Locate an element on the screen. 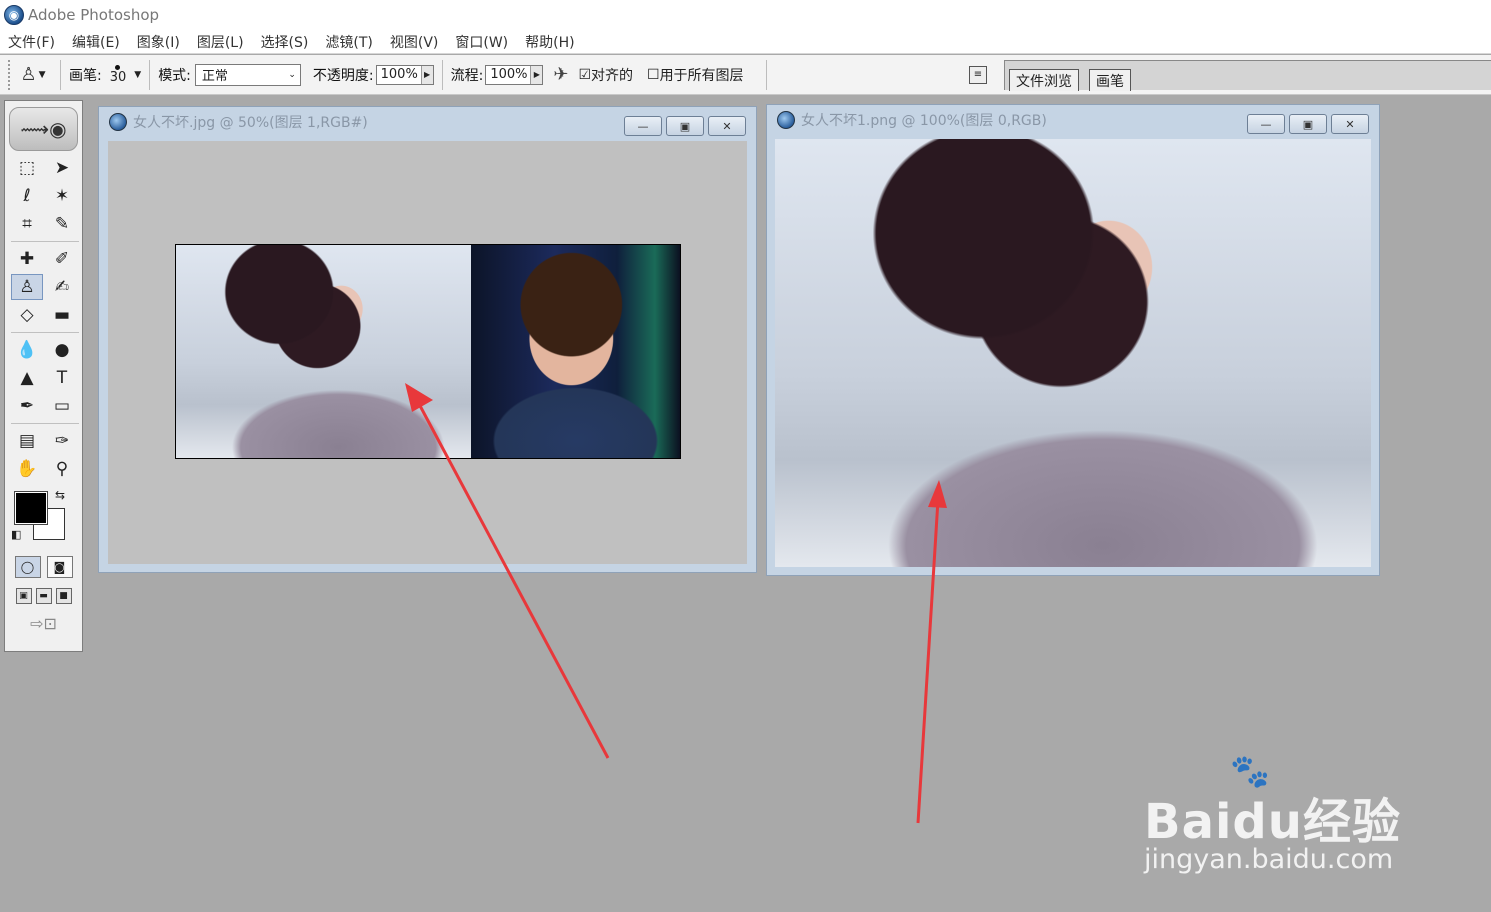 The image size is (1491, 912). hand-tool-icon: ✋ is located at coordinates (27, 469).